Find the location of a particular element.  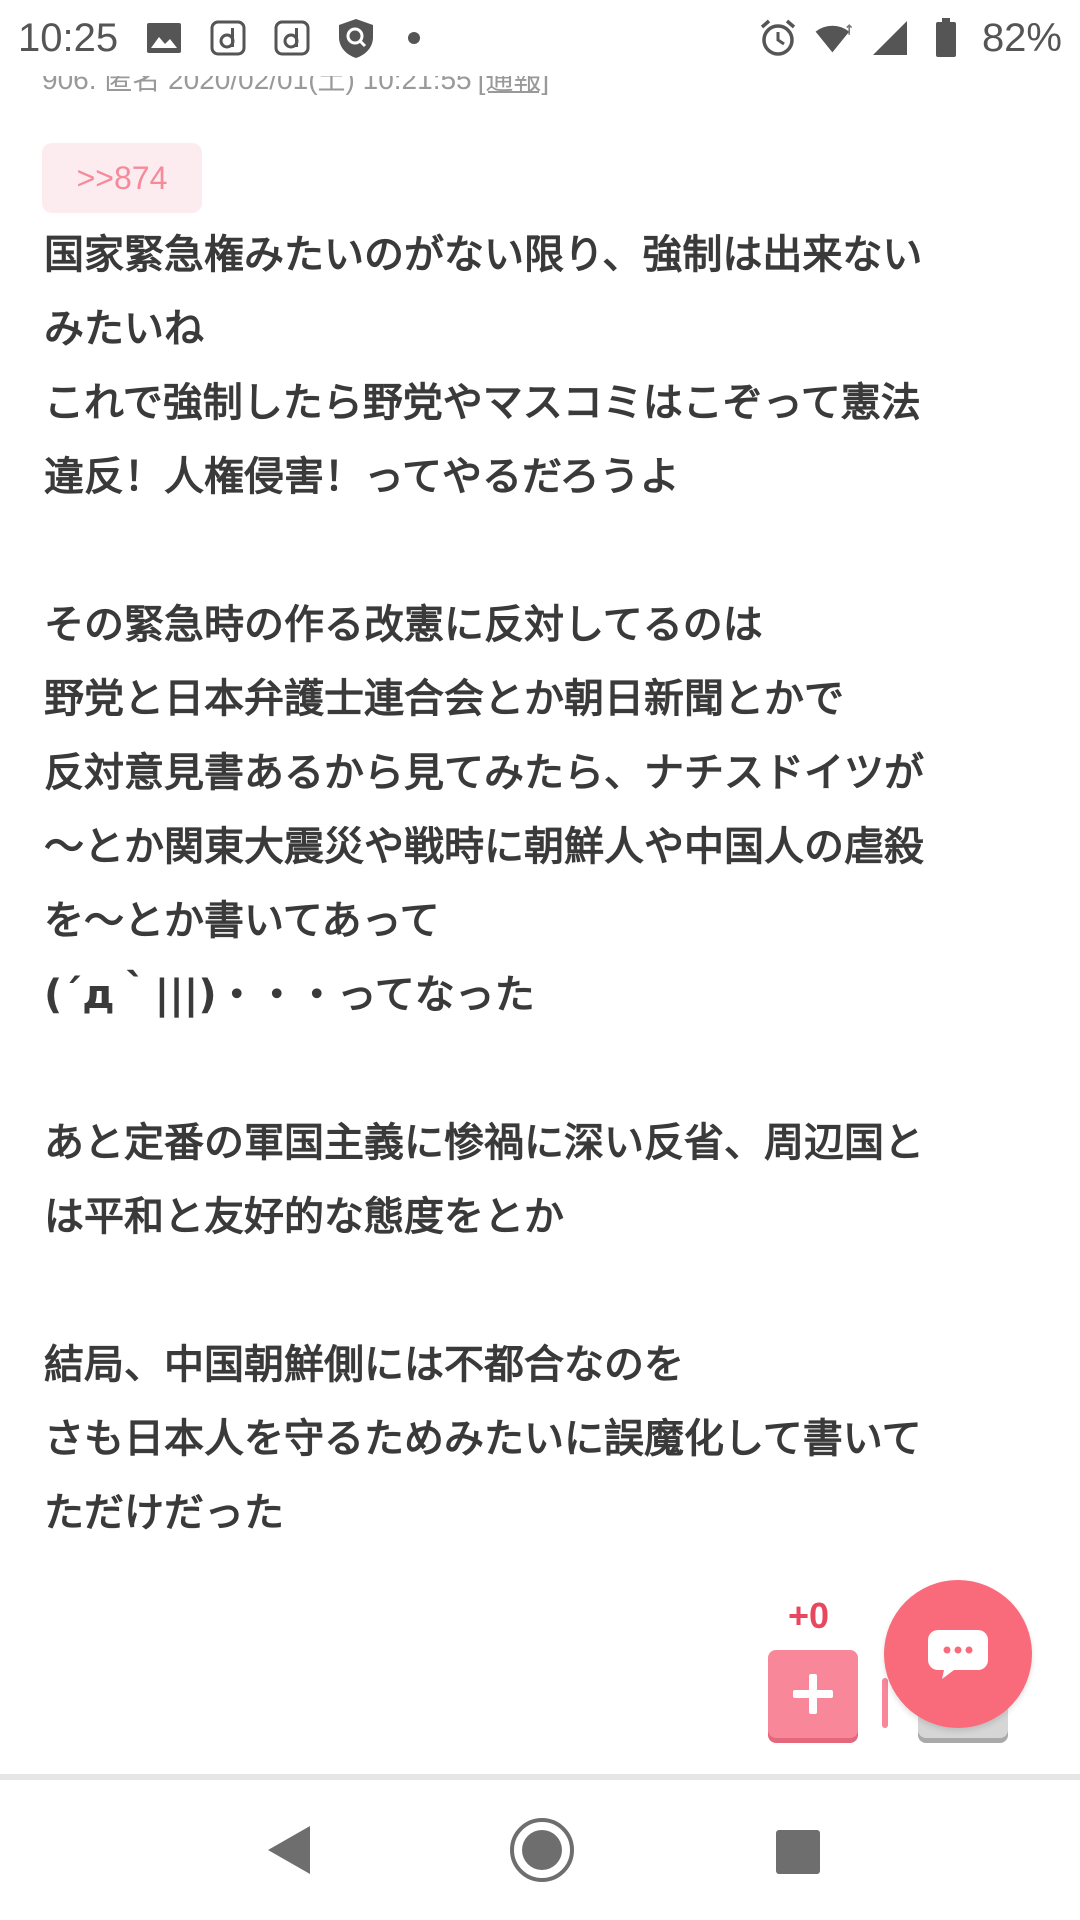

post-line: 国家緊急権みたいのがない限り、強制は出来ない is located at coordinates (483, 255).